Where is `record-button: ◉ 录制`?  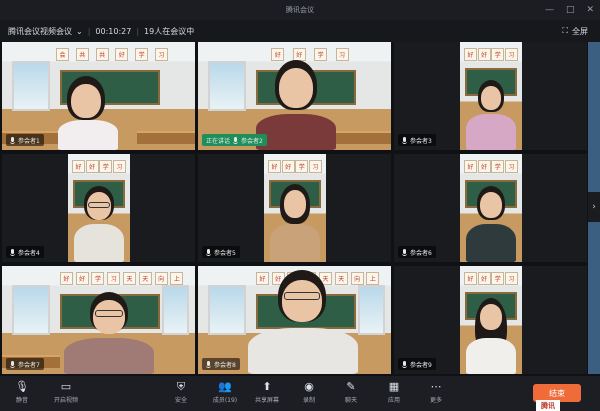 record-button: ◉ 录制 is located at coordinates (309, 394).